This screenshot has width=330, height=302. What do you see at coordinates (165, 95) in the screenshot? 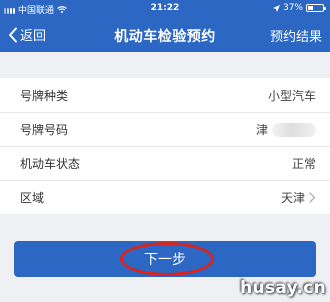
I see `plate-type-row: 号牌种类 小型汽车` at bounding box center [165, 95].